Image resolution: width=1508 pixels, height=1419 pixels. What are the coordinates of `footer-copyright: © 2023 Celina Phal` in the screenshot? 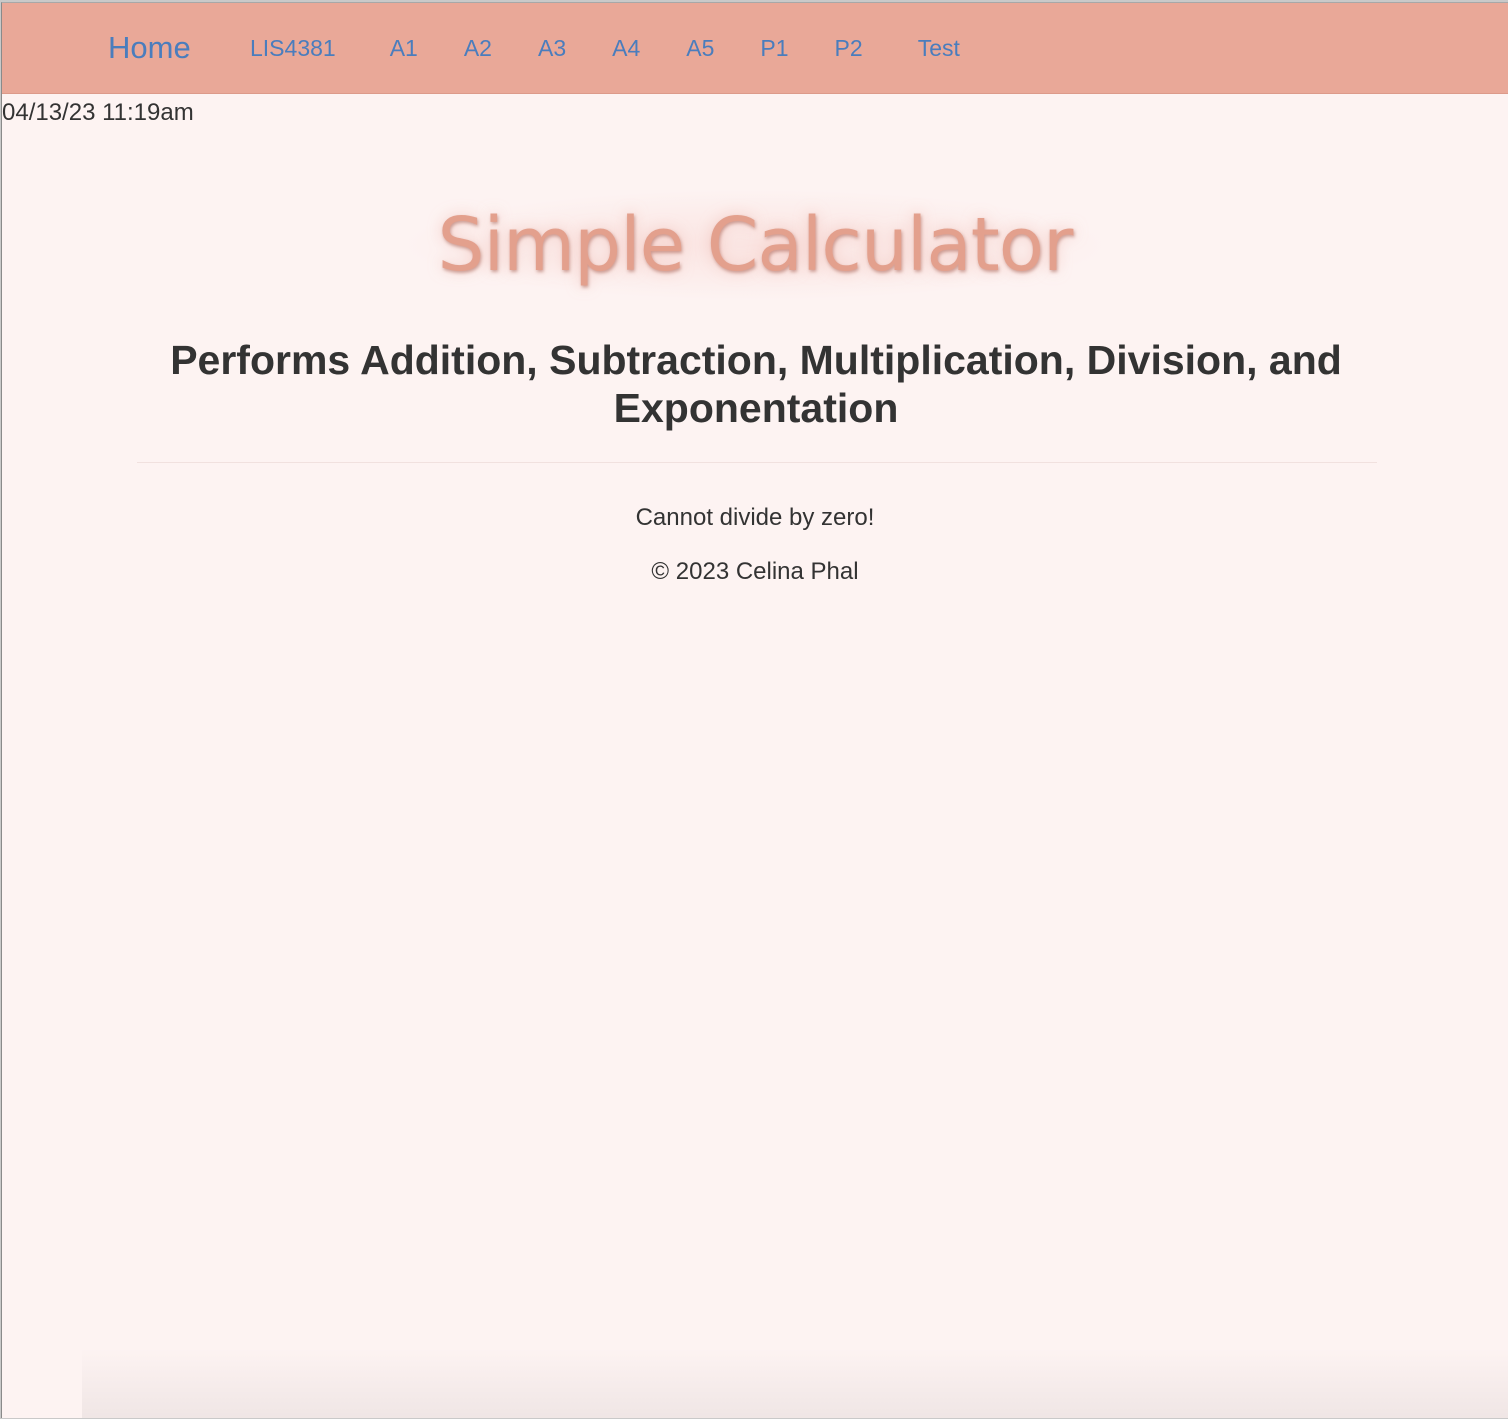 It's located at (755, 571).